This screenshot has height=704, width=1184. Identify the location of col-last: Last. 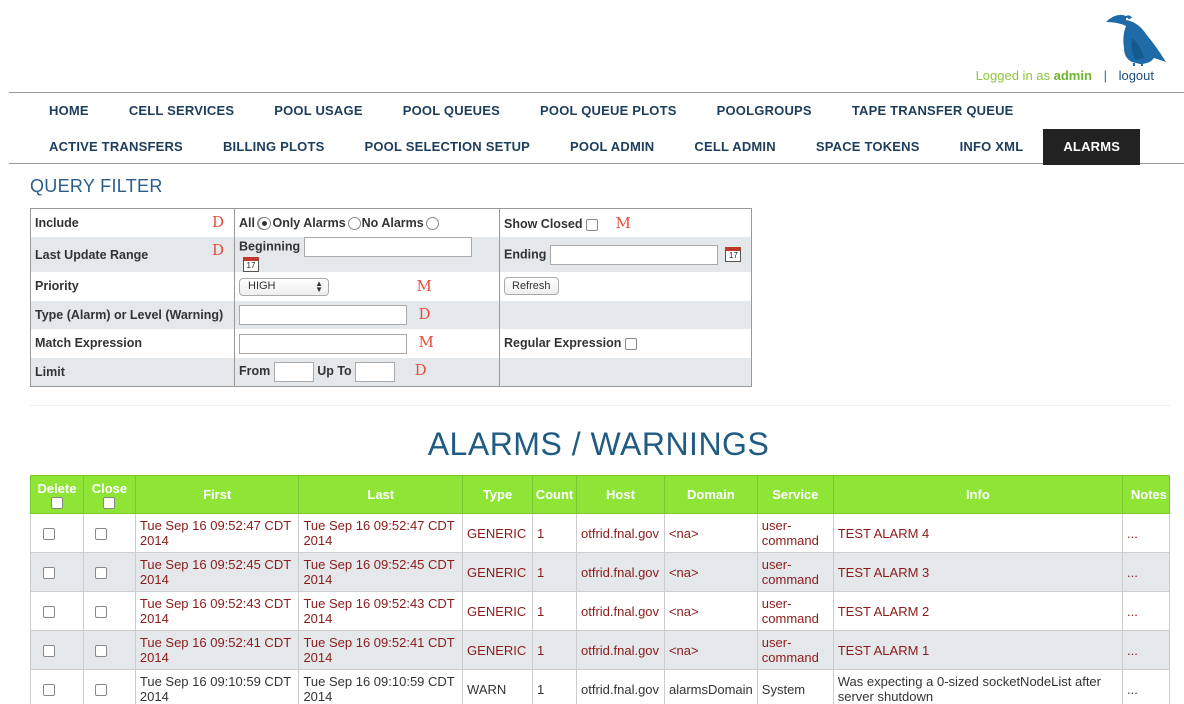
(381, 494).